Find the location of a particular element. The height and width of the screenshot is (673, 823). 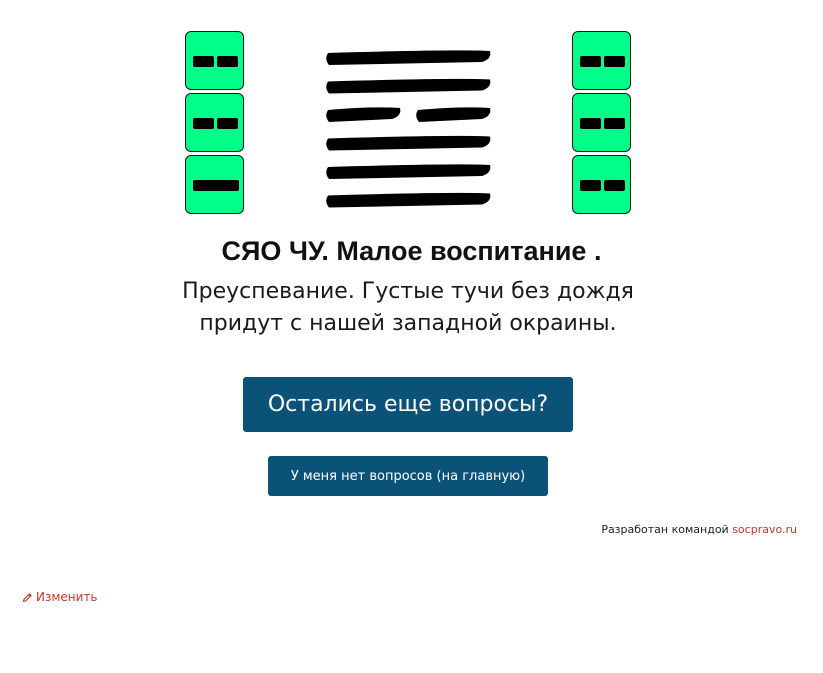

description-line-1: Преуспевание. Густые тучи без дождя is located at coordinates (408, 291).